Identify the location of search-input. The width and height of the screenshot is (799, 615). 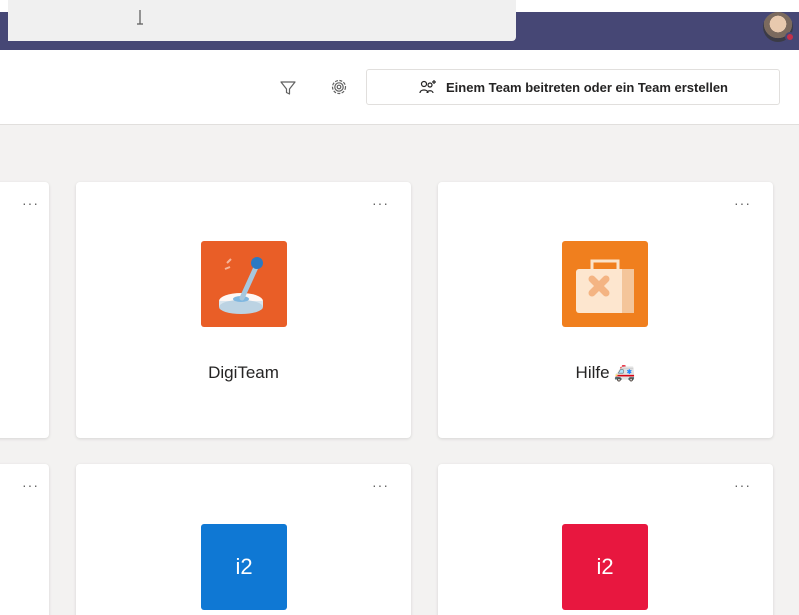
(262, 20).